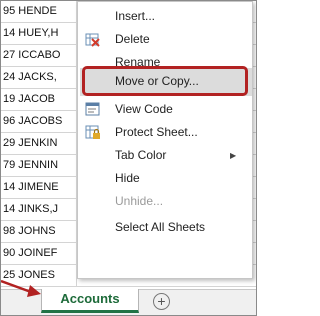  What do you see at coordinates (132, 39) in the screenshot?
I see `menu-item-label: Delete` at bounding box center [132, 39].